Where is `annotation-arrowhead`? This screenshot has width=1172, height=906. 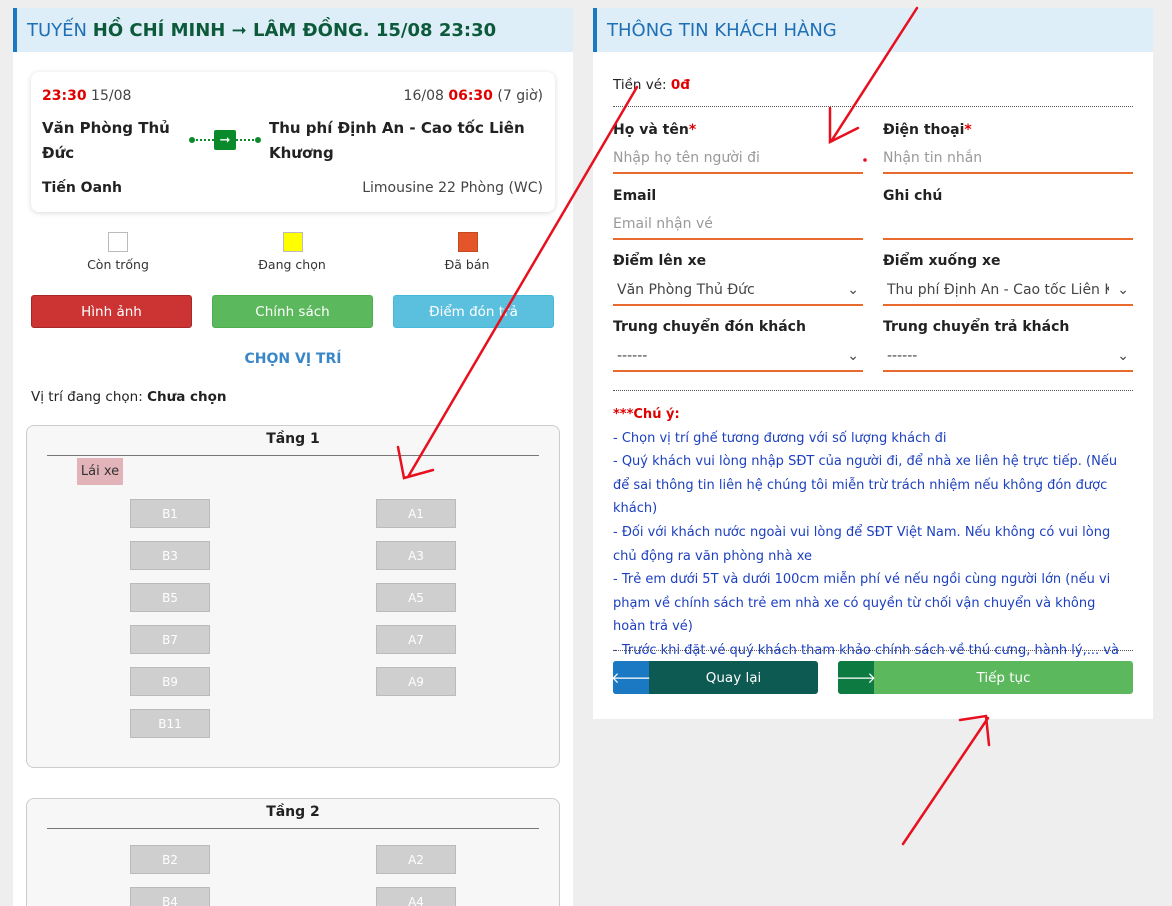 annotation-arrowhead is located at coordinates (974, 730).